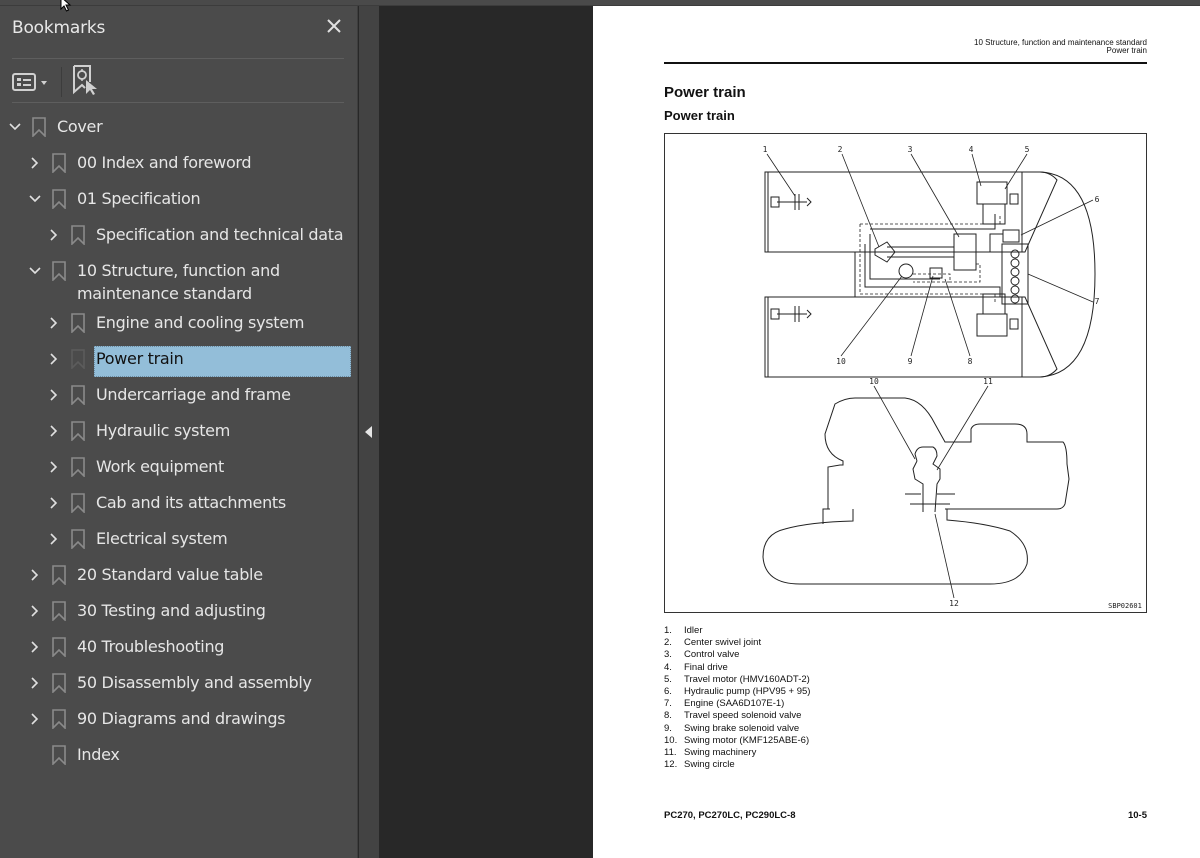  Describe the element at coordinates (668, 655) in the screenshot. I see `legend-number: 3.` at that location.